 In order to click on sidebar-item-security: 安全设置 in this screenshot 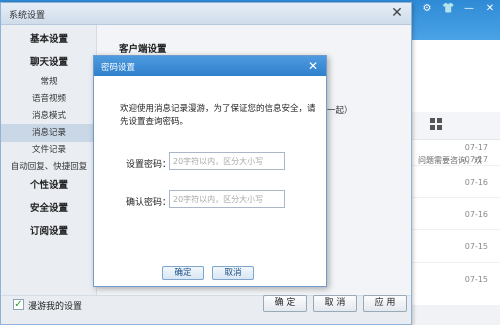, I will do `click(49, 209)`.